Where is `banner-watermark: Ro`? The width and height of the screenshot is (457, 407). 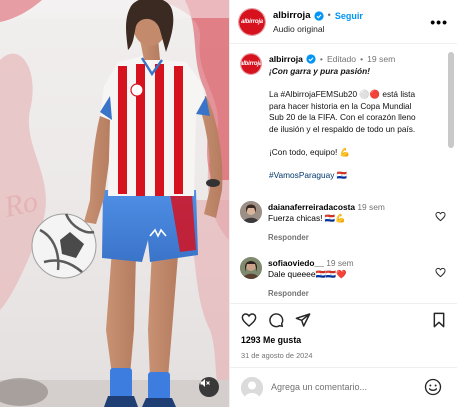 banner-watermark: Ro is located at coordinates (20, 204).